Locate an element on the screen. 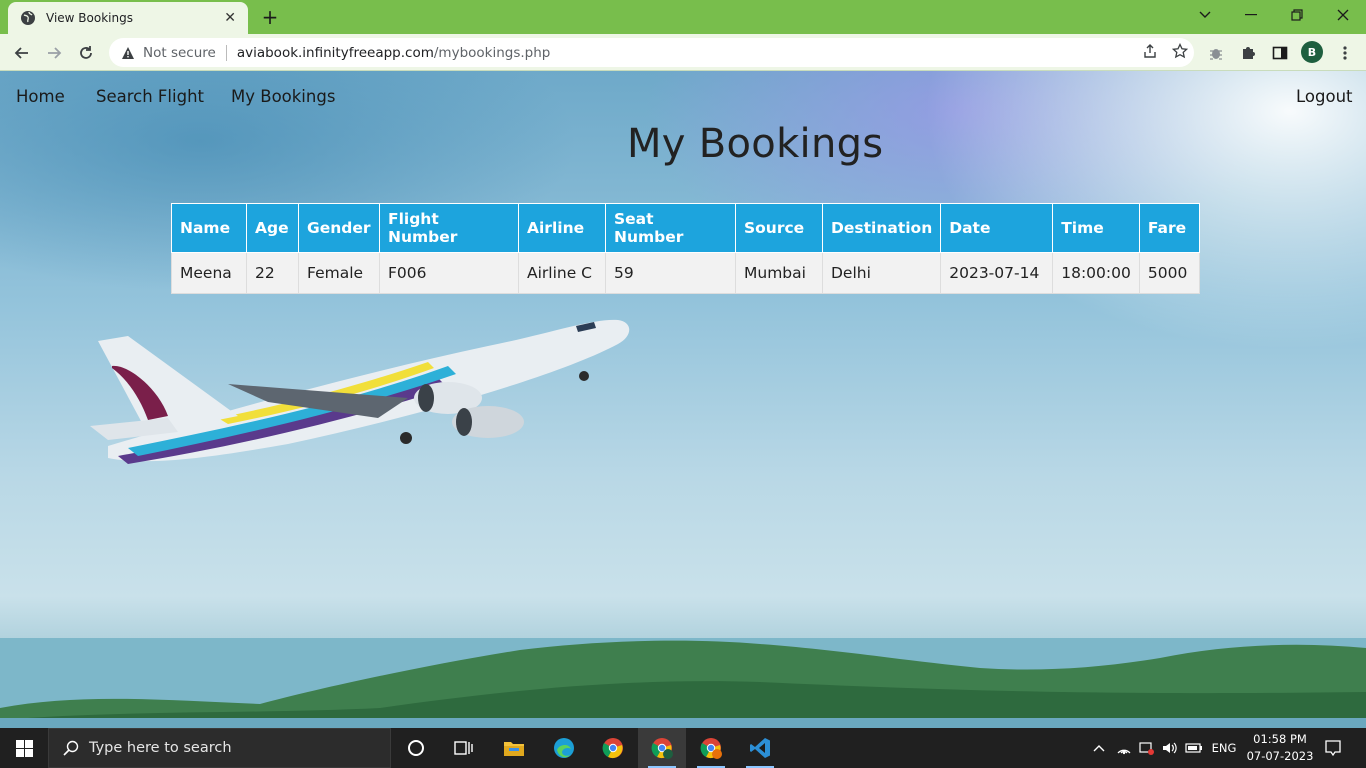 The height and width of the screenshot is (768, 1366). table-cell: Mumbai is located at coordinates (779, 273).